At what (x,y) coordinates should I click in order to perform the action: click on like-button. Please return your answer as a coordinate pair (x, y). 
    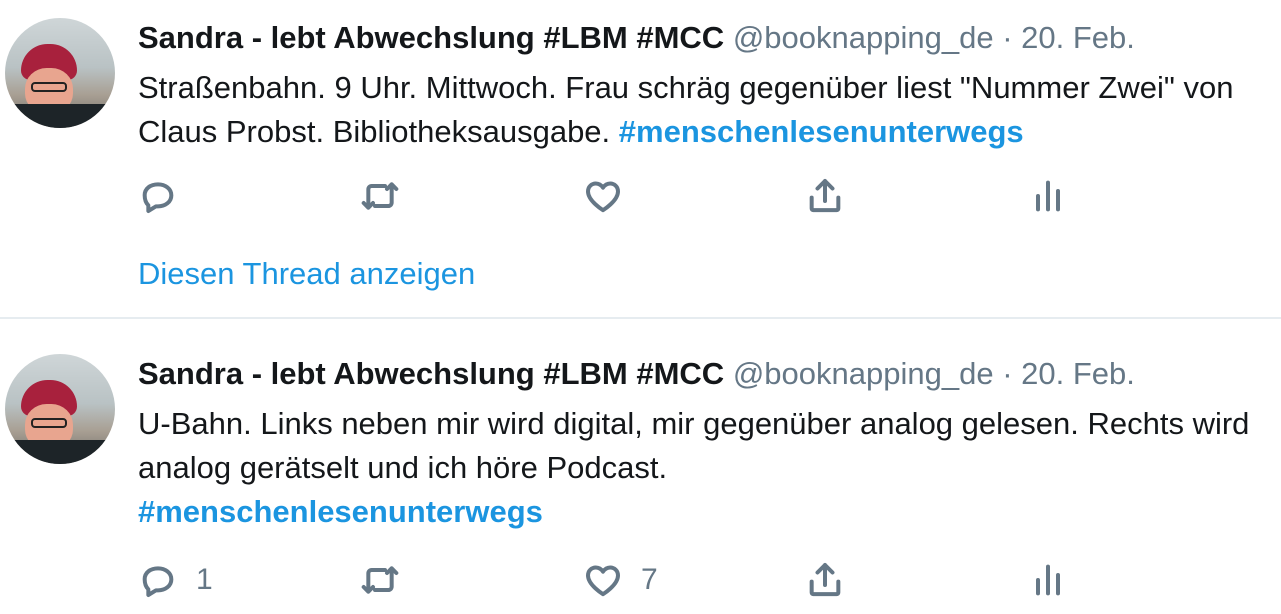
    Looking at the image, I should click on (612, 196).